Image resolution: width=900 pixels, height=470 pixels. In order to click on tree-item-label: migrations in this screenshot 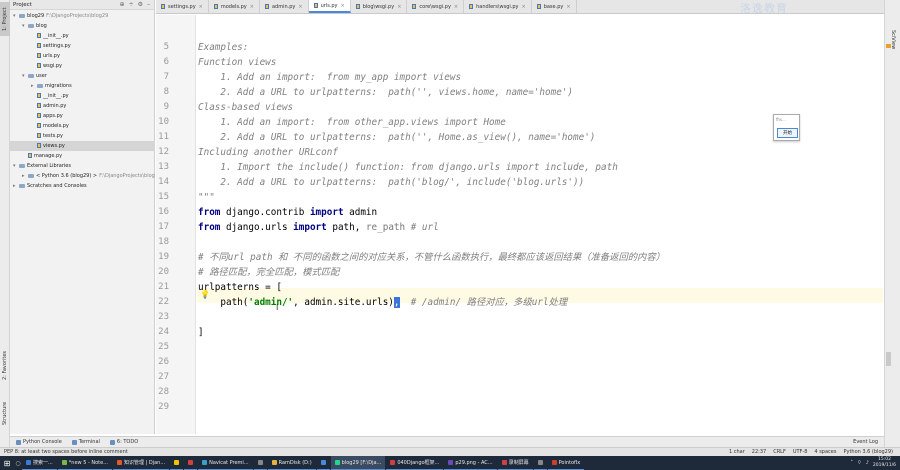, I will do `click(58, 86)`.